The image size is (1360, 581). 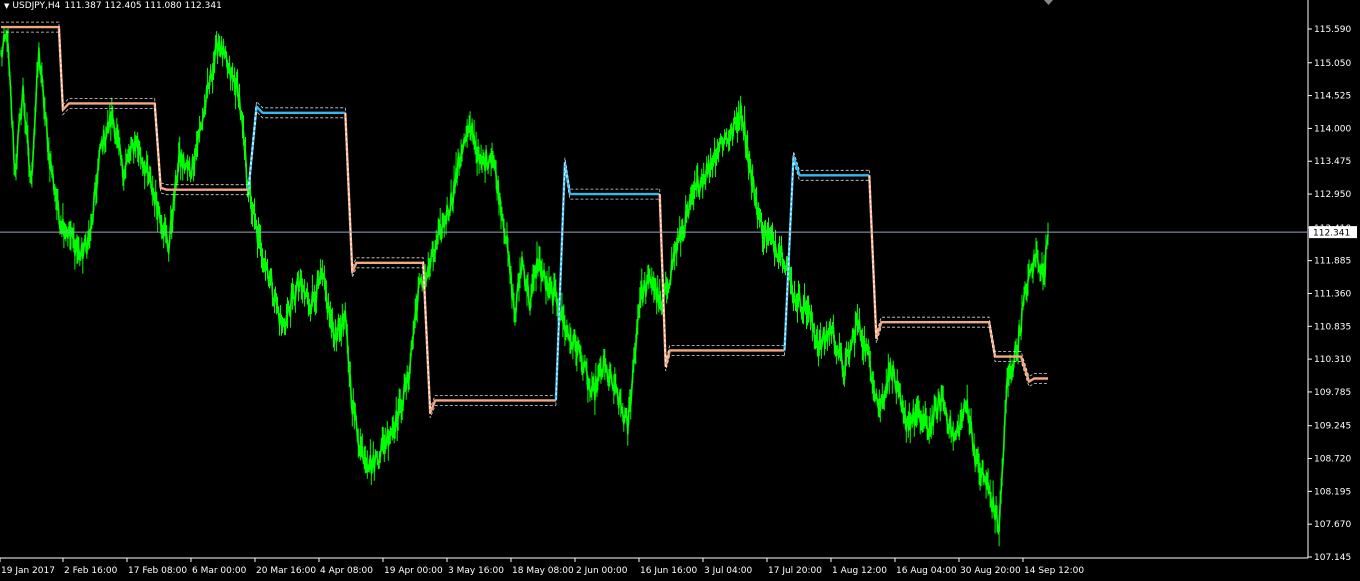 What do you see at coordinates (413, 571) in the screenshot?
I see `x-tick-label: 19 Apr 00:00` at bounding box center [413, 571].